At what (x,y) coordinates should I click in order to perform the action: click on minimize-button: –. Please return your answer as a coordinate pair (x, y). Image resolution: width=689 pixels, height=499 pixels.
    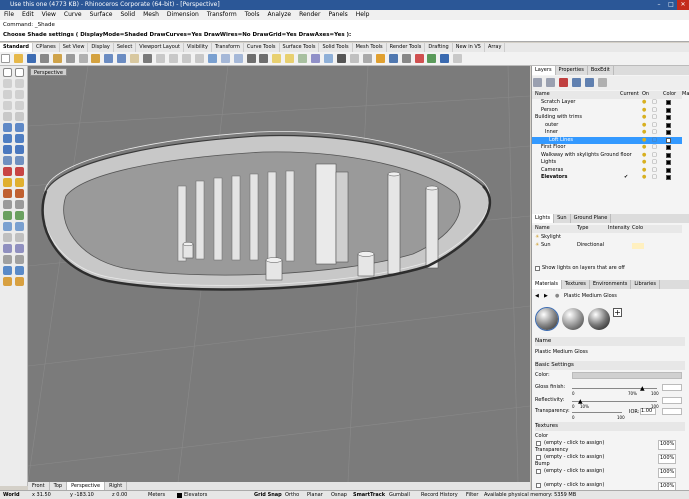
    Looking at the image, I should click on (659, 5).